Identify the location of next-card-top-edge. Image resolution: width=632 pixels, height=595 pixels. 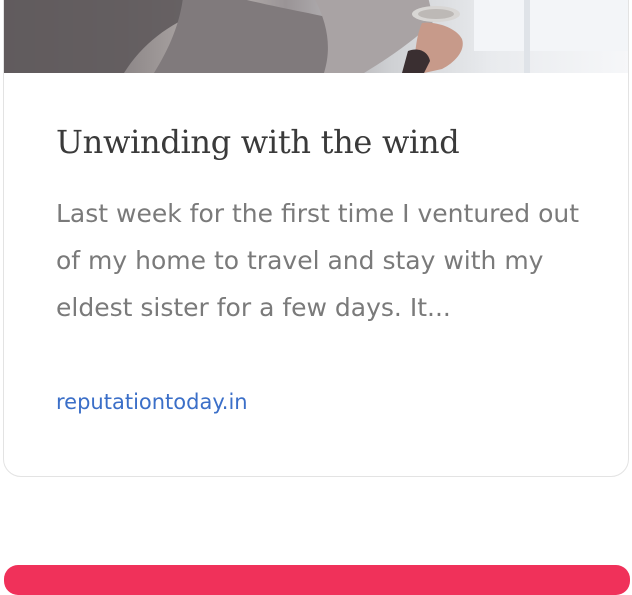
(317, 580).